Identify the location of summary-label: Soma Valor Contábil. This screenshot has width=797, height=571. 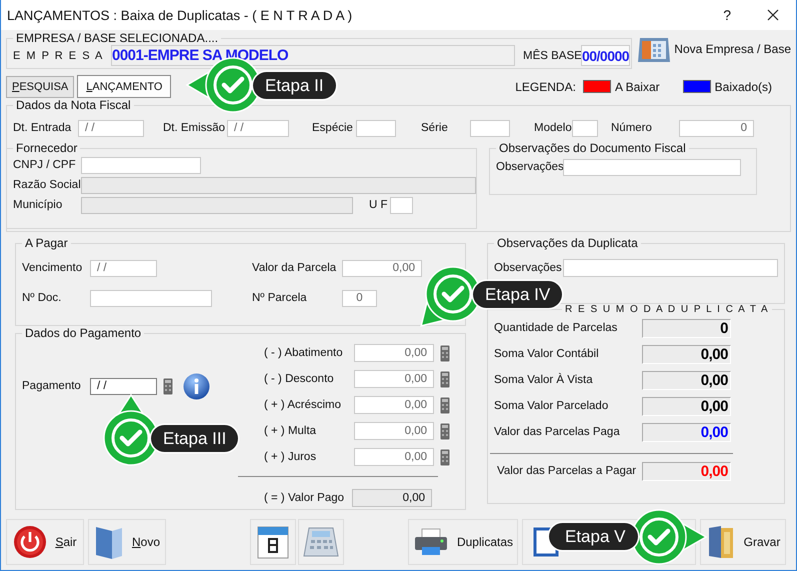
(547, 354).